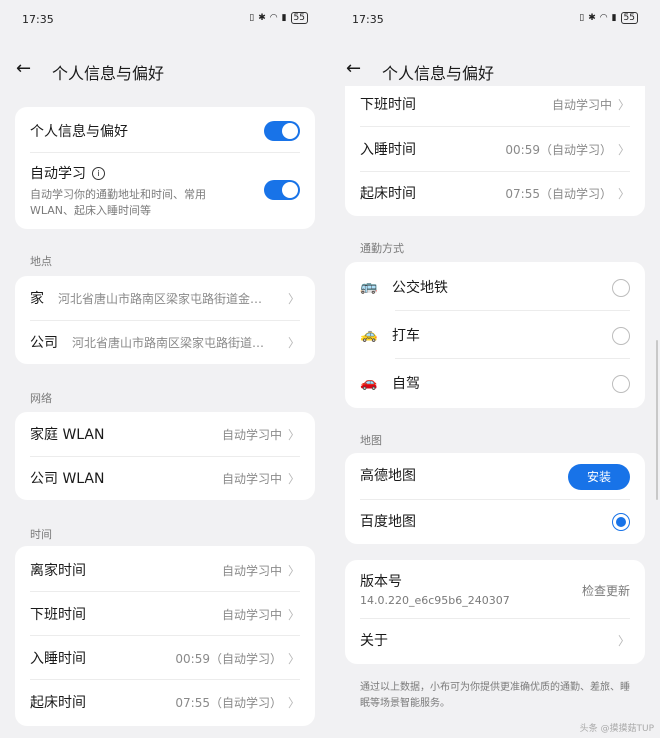  What do you see at coordinates (388, 522) in the screenshot?
I see `map-baidu-label: 百度地图` at bounding box center [388, 522].